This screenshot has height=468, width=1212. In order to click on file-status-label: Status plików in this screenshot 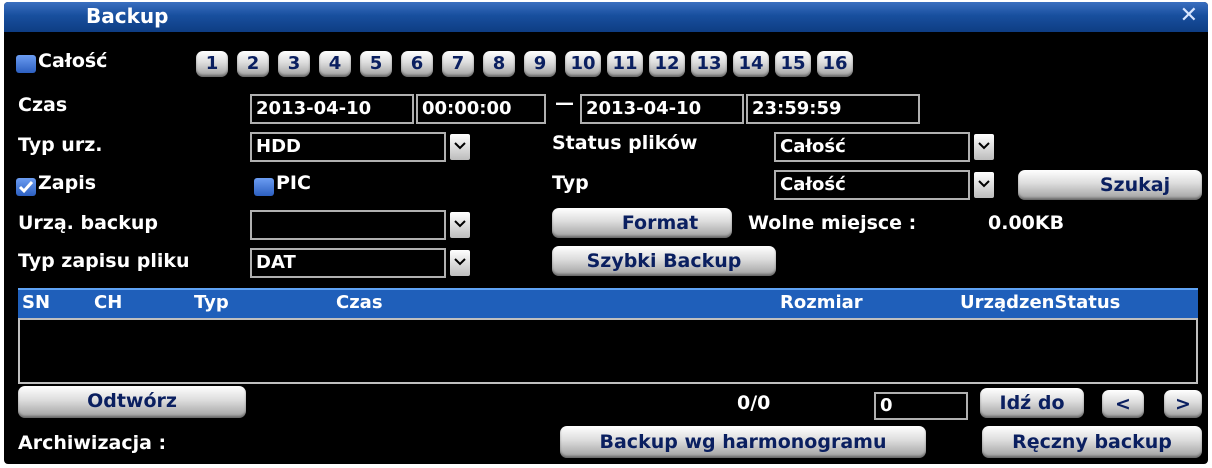, I will do `click(625, 143)`.